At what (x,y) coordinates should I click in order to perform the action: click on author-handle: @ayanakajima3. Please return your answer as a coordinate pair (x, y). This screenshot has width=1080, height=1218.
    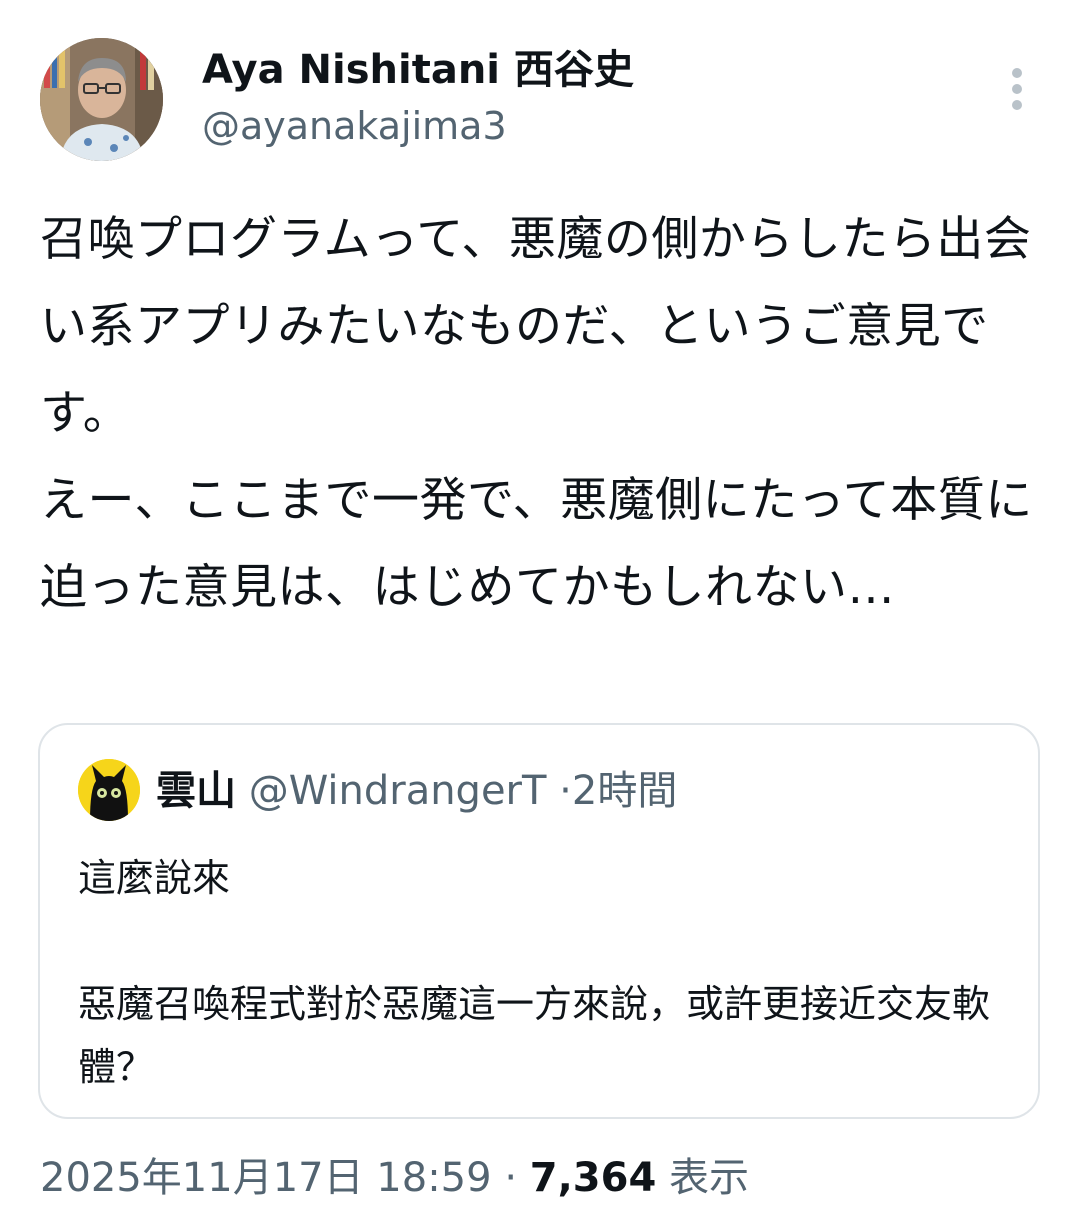
    Looking at the image, I should click on (418, 126).